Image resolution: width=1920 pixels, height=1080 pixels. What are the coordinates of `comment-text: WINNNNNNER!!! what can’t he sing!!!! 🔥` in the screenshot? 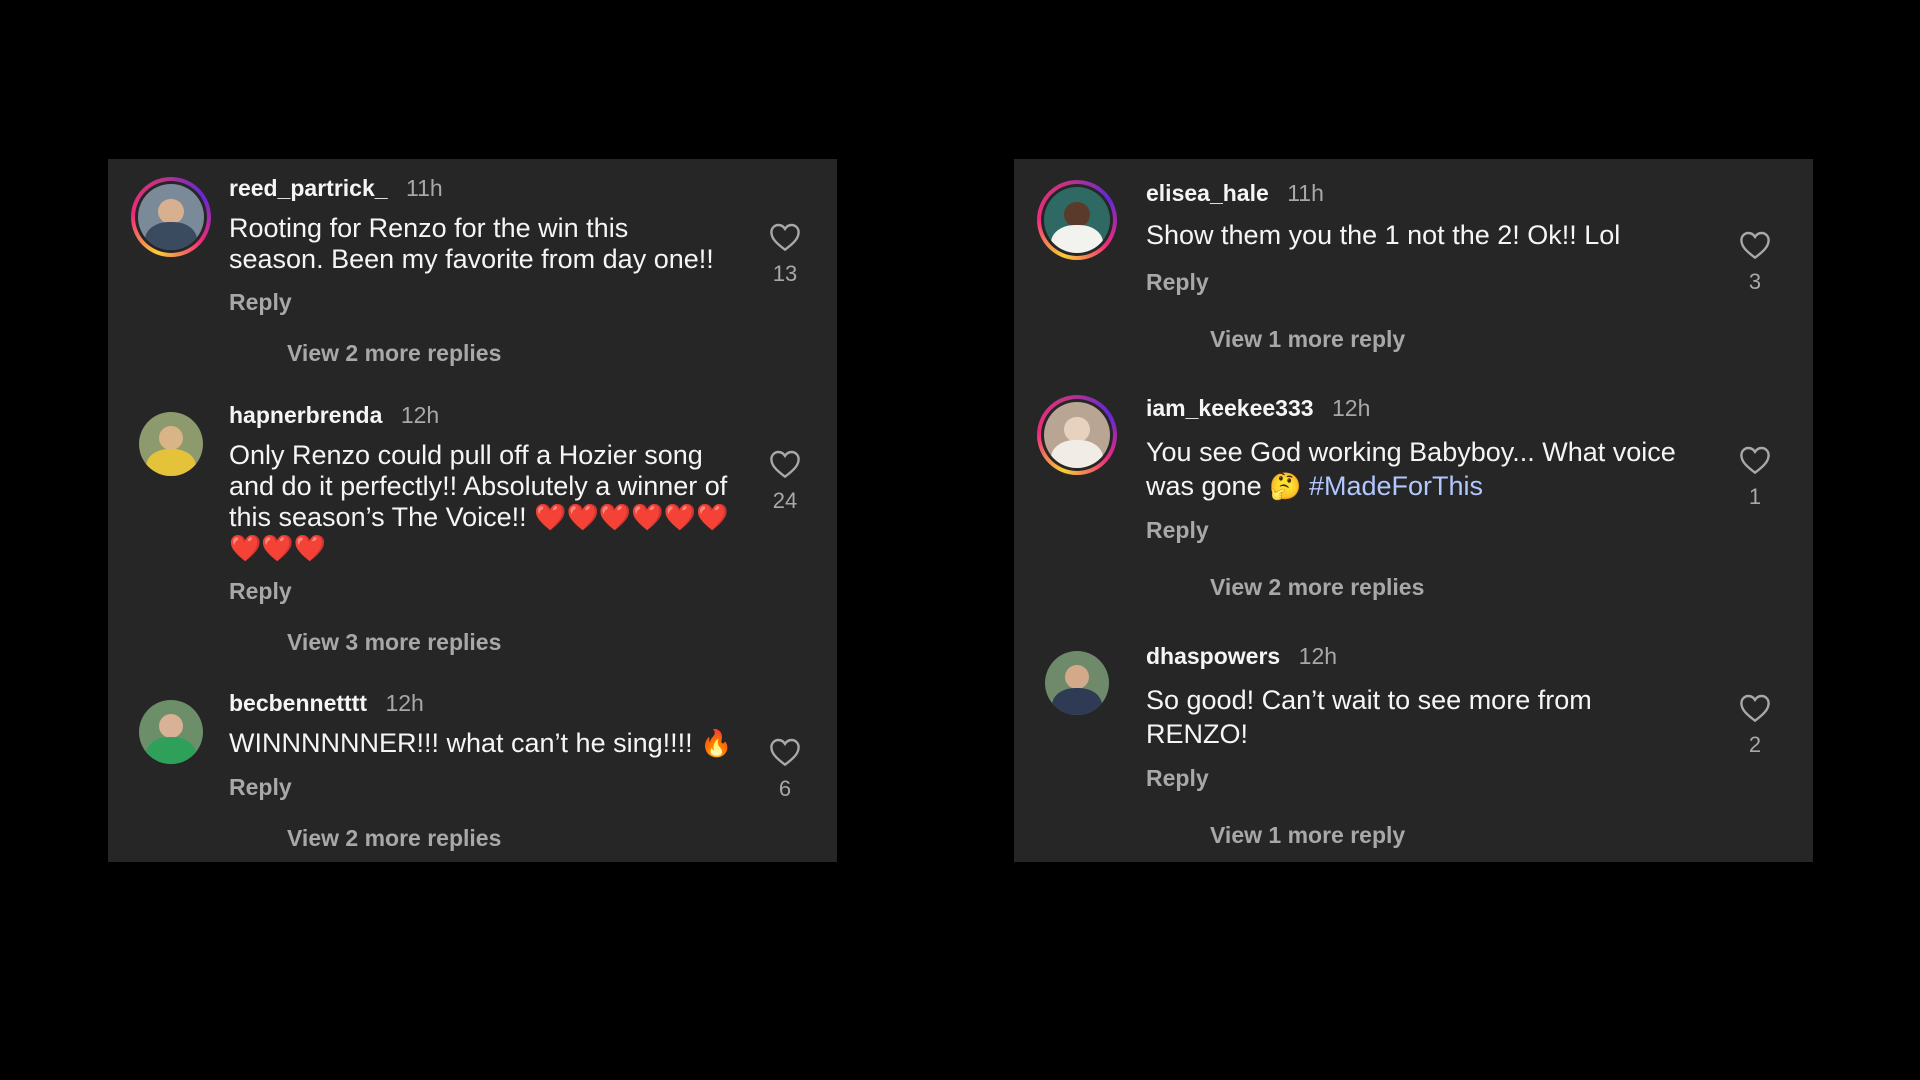 It's located at (489, 743).